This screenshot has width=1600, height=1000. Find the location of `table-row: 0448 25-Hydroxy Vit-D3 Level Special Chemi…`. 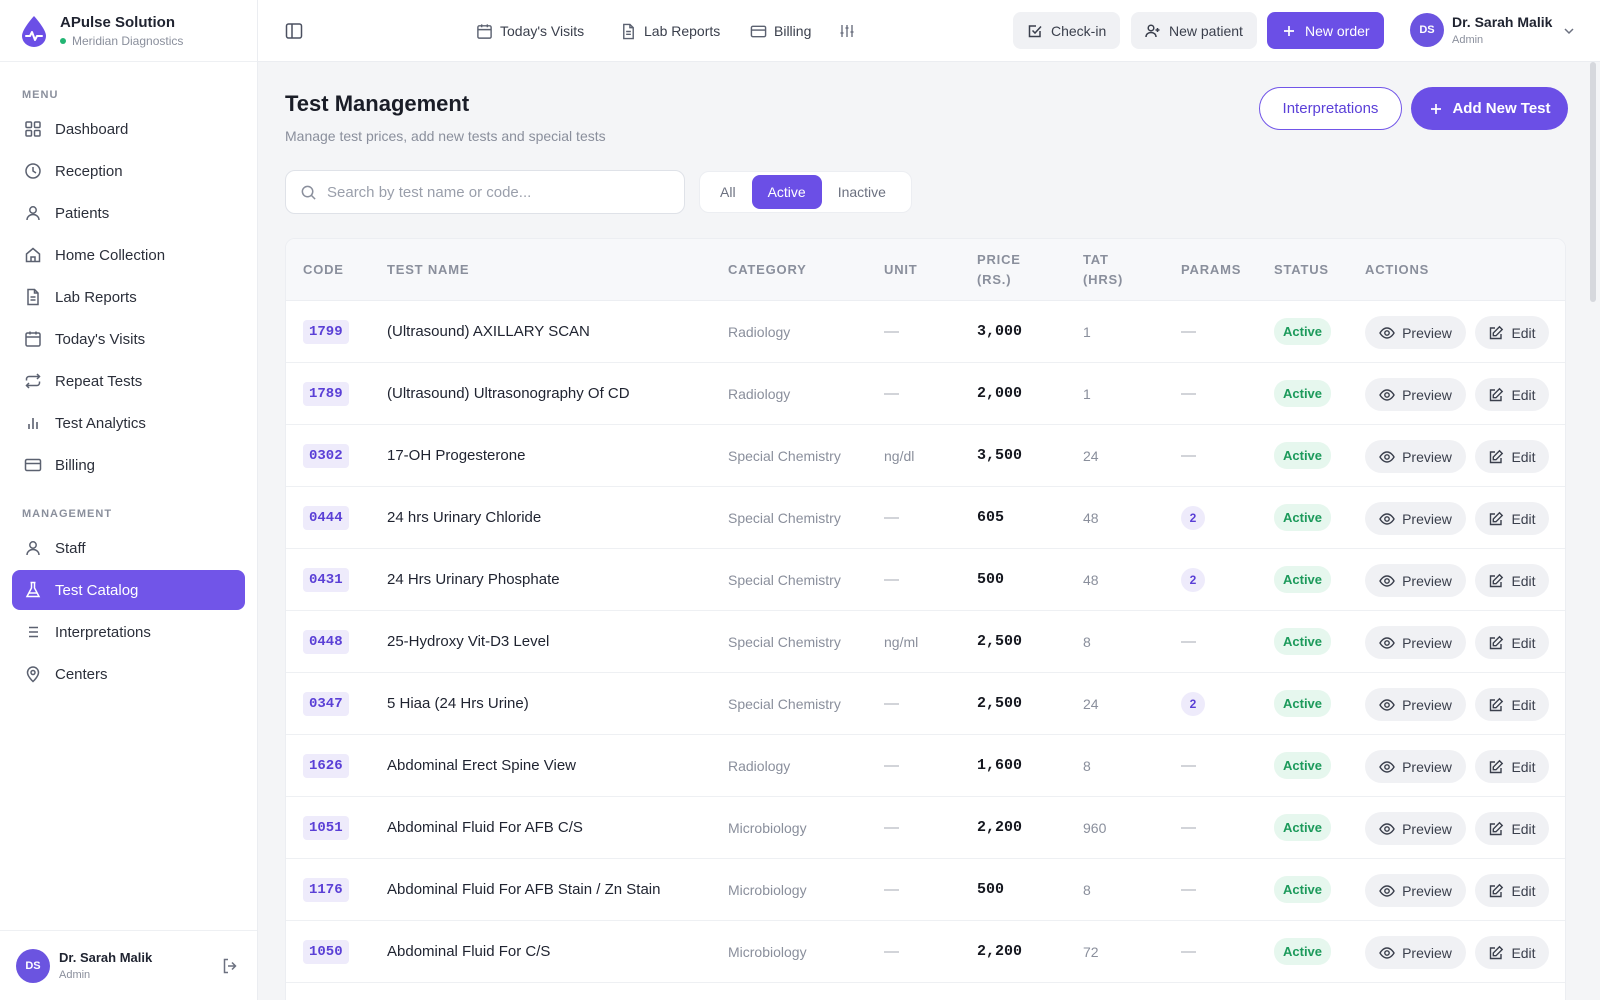

table-row: 0448 25-Hydroxy Vit-D3 Level Special Chemi… is located at coordinates (925, 642).